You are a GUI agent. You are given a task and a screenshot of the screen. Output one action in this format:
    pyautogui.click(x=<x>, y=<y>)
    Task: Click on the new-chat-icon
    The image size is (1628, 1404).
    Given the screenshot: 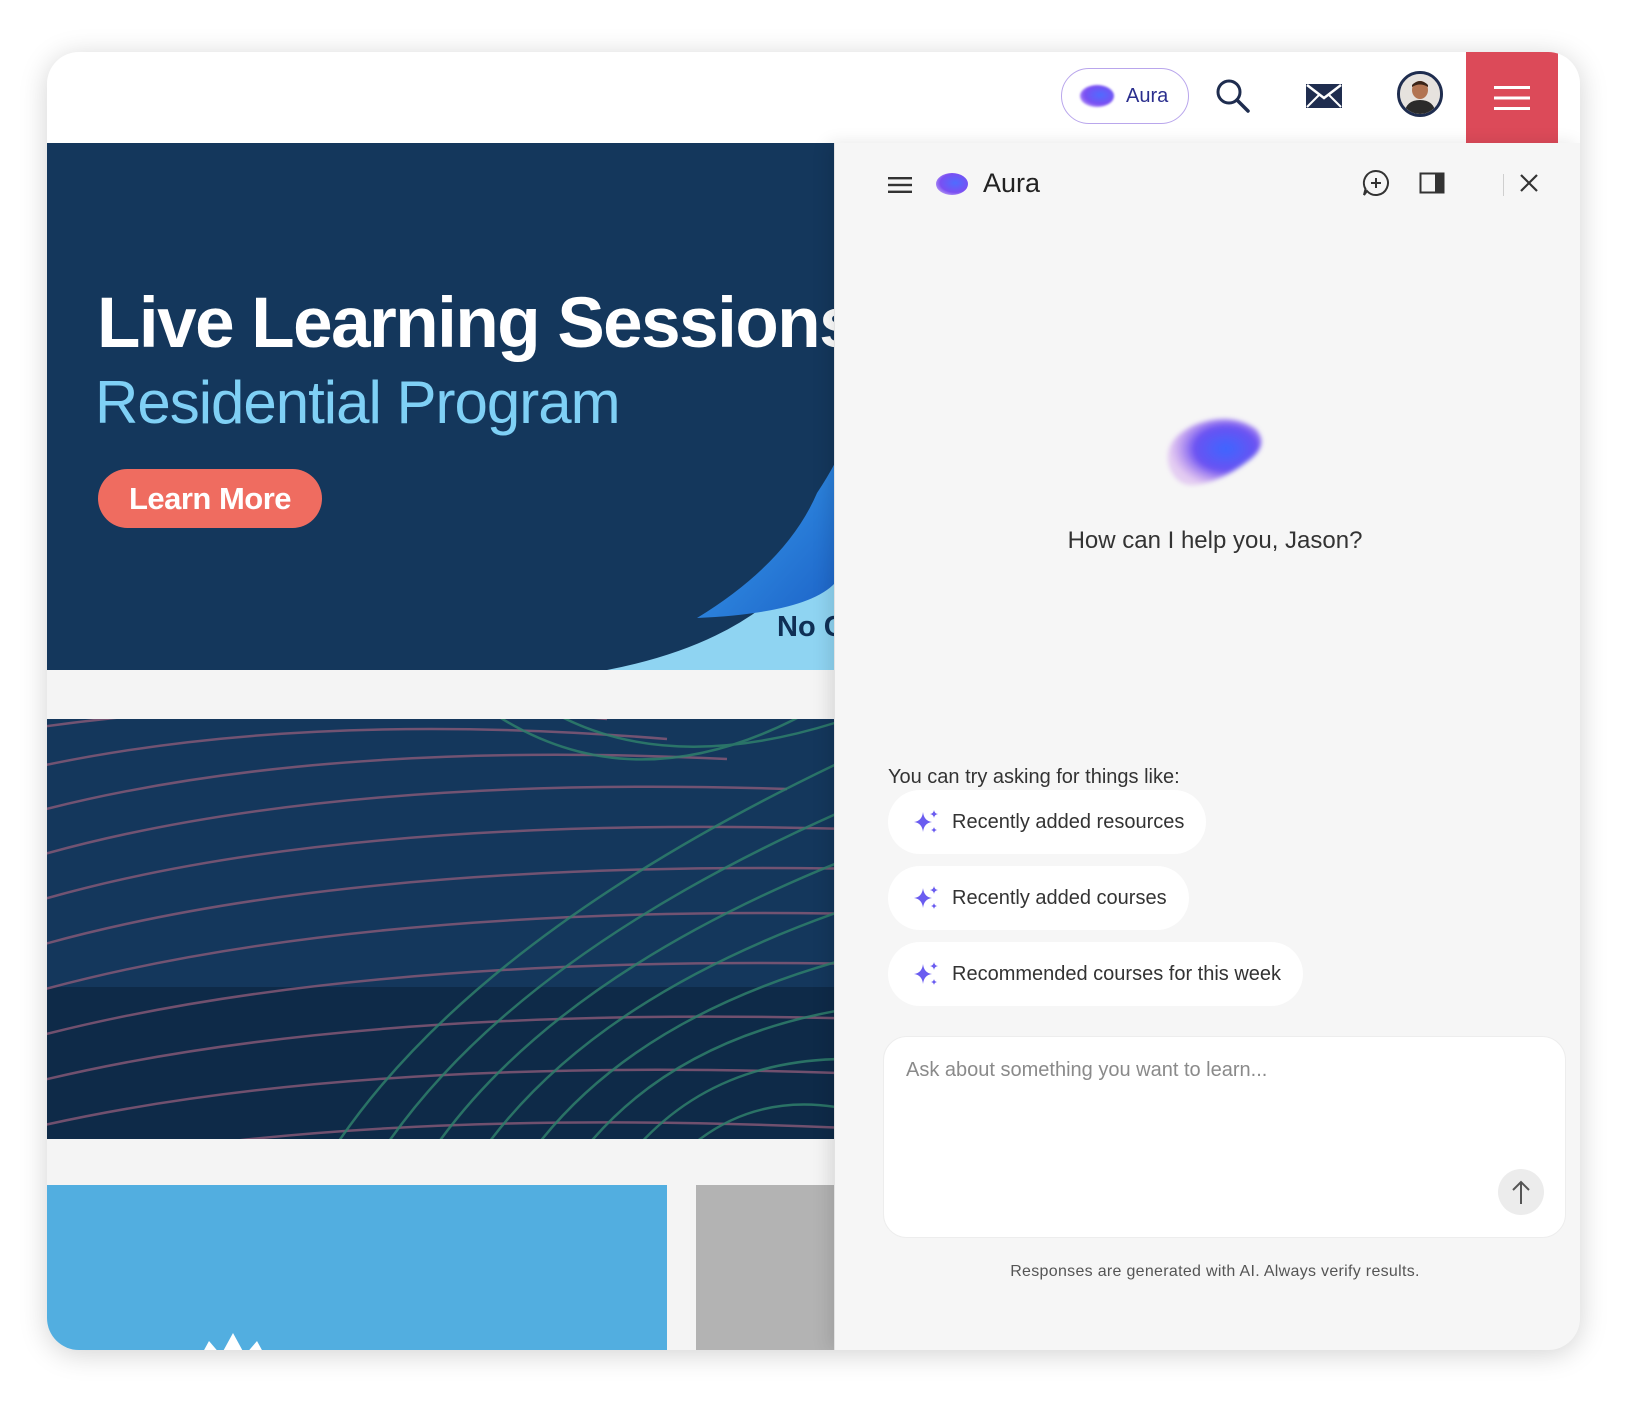 What is the action you would take?
    pyautogui.click(x=1376, y=183)
    